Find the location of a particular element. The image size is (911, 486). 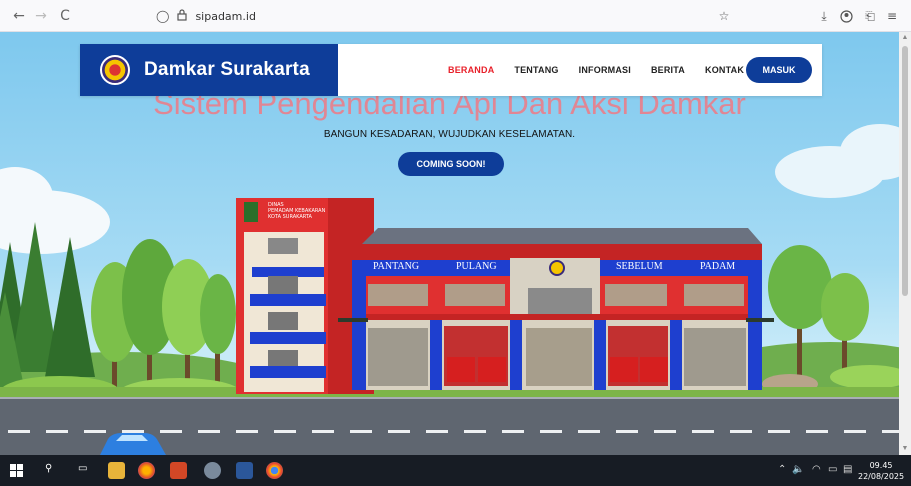

search-icon: ⚲ is located at coordinates (48, 468).